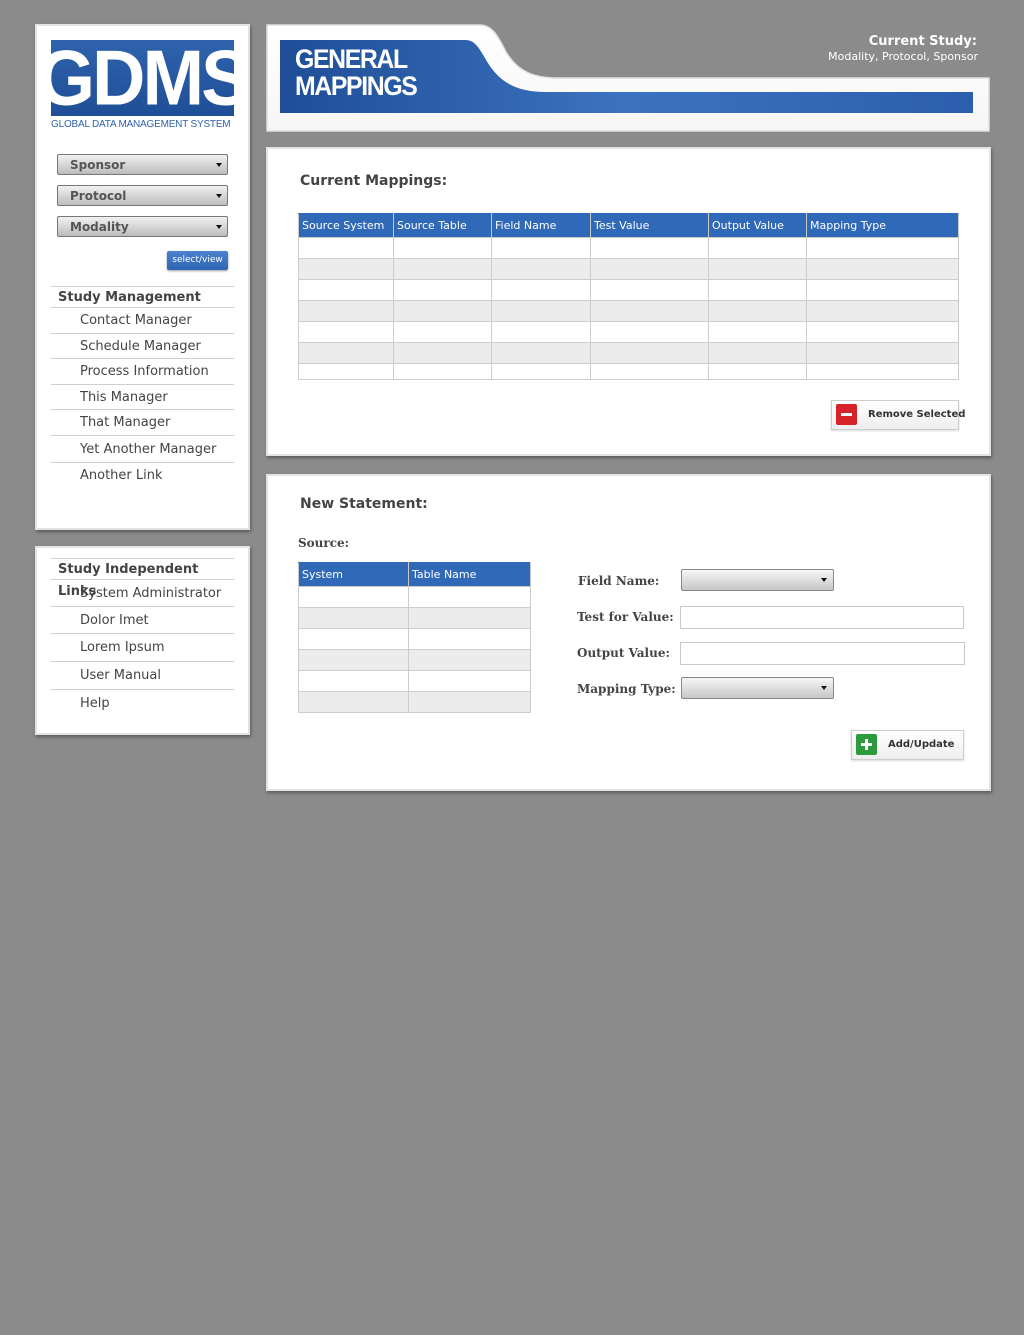 This screenshot has width=1024, height=1335. What do you see at coordinates (98, 196) in the screenshot?
I see `protocol-select-label: Protocol` at bounding box center [98, 196].